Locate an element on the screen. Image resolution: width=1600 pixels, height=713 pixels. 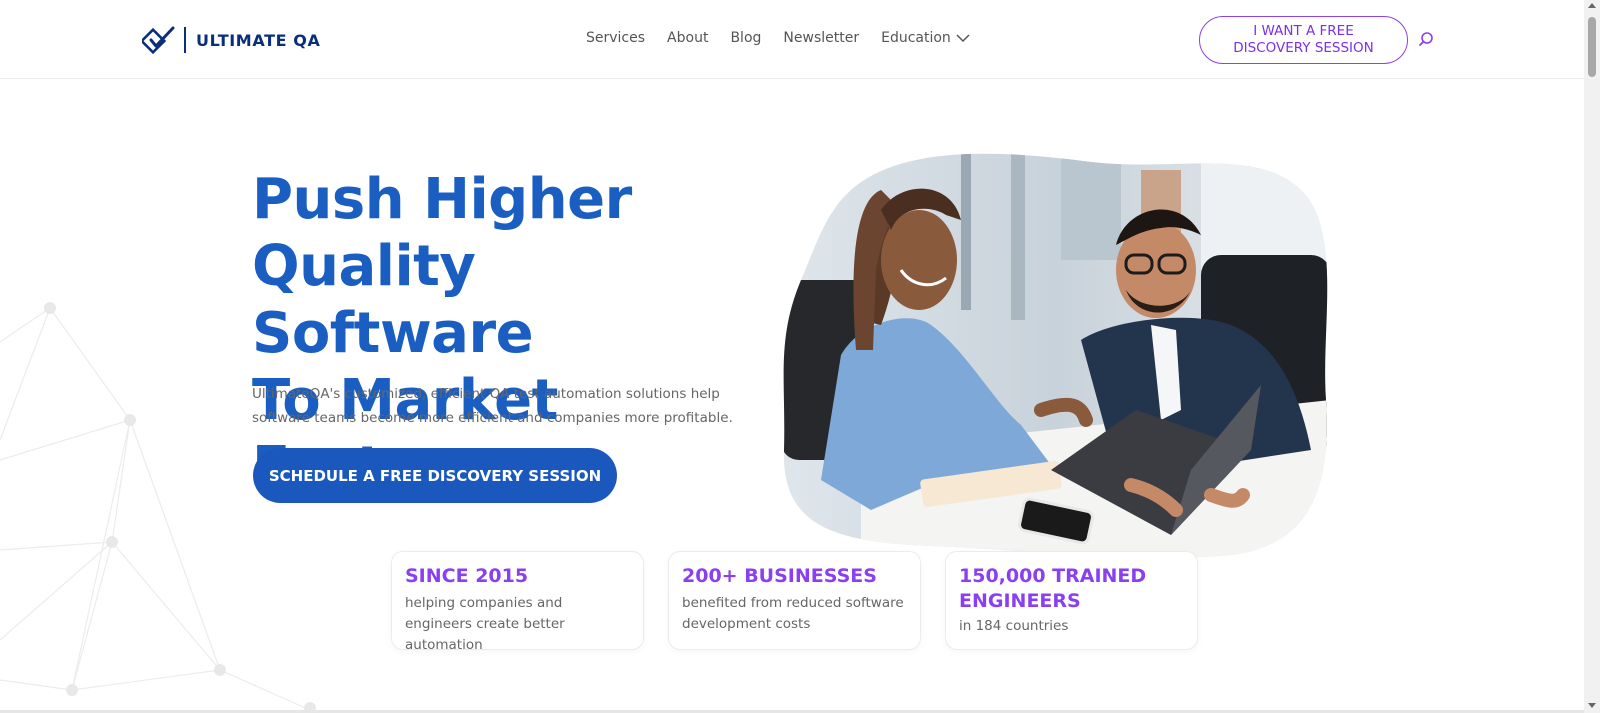
hero-title-line-2: Quality Software is located at coordinates (393, 300).